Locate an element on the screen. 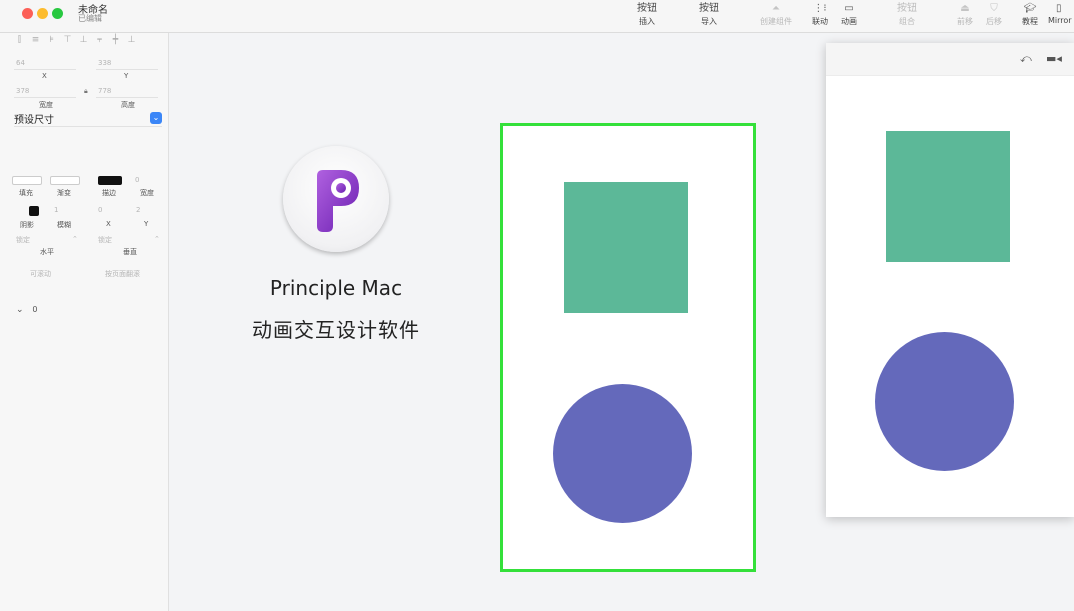 The image size is (1074, 611). triangle-stack-icon: ⏶ is located at coordinates (776, 8).